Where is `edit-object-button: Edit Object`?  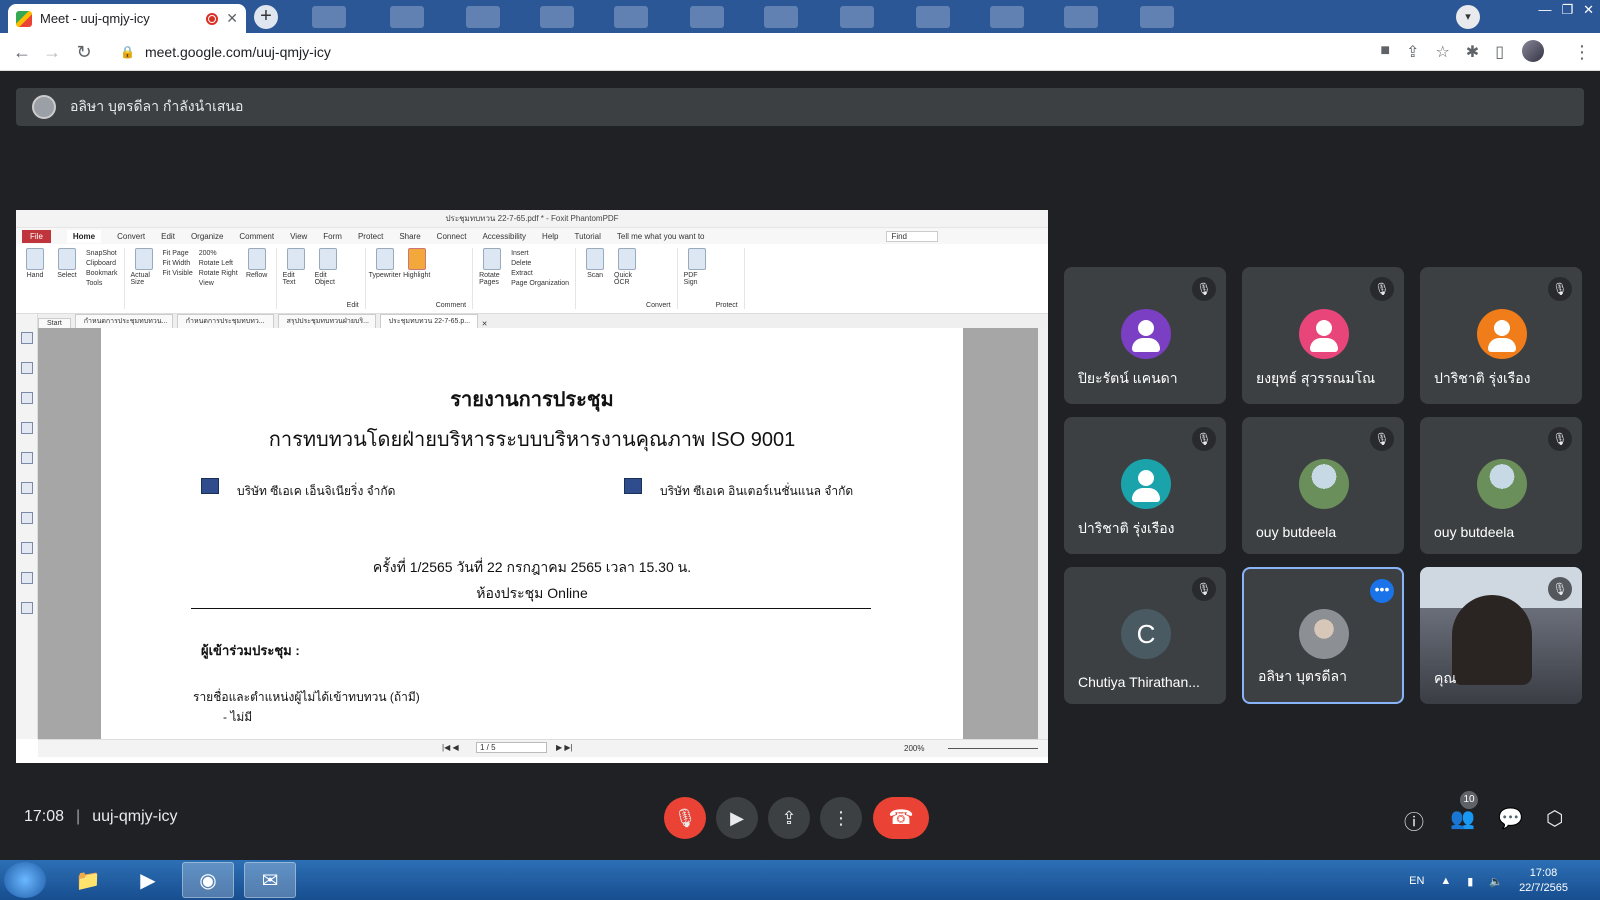 edit-object-button: Edit Object is located at coordinates (328, 267).